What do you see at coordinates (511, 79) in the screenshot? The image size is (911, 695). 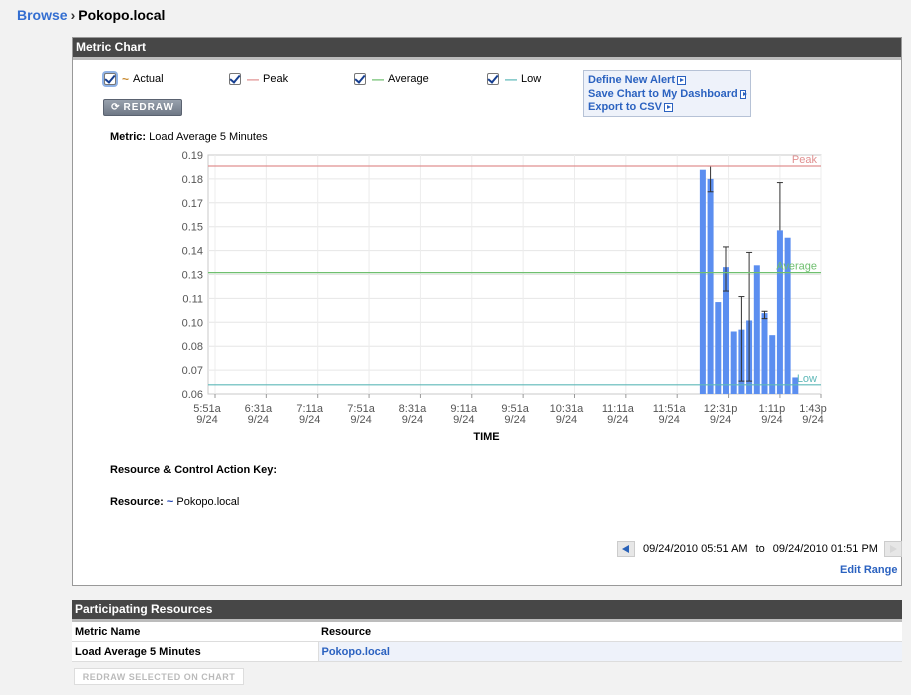 I see `legend-low-swatch: —` at bounding box center [511, 79].